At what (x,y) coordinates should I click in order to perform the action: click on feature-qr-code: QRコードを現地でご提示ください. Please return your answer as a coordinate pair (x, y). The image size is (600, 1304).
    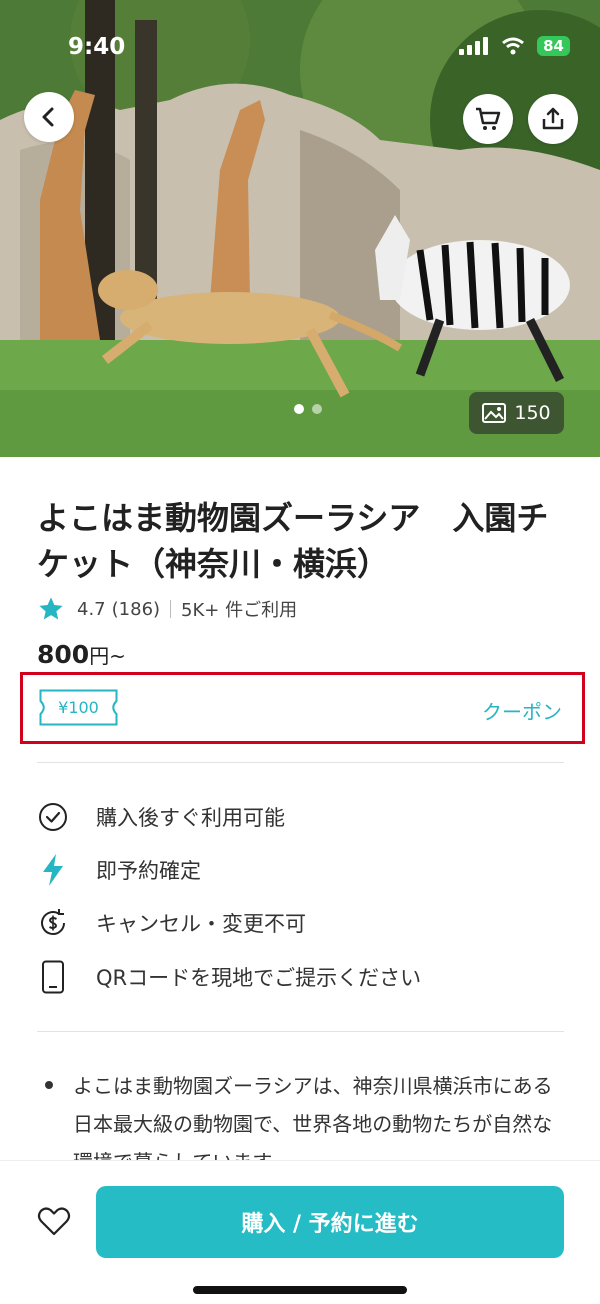
    Looking at the image, I should click on (229, 977).